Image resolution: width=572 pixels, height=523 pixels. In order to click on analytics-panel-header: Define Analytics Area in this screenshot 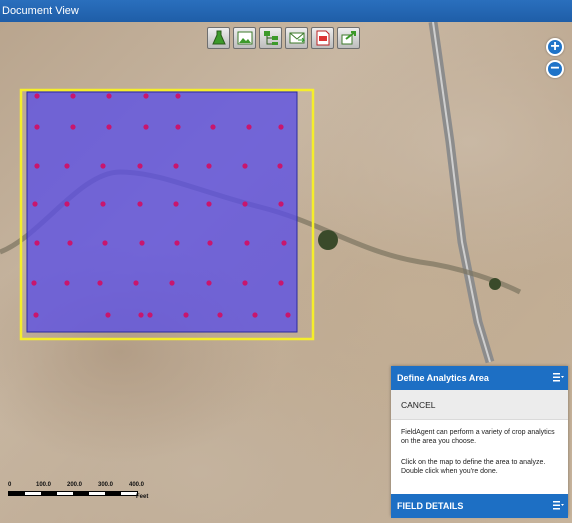, I will do `click(479, 378)`.